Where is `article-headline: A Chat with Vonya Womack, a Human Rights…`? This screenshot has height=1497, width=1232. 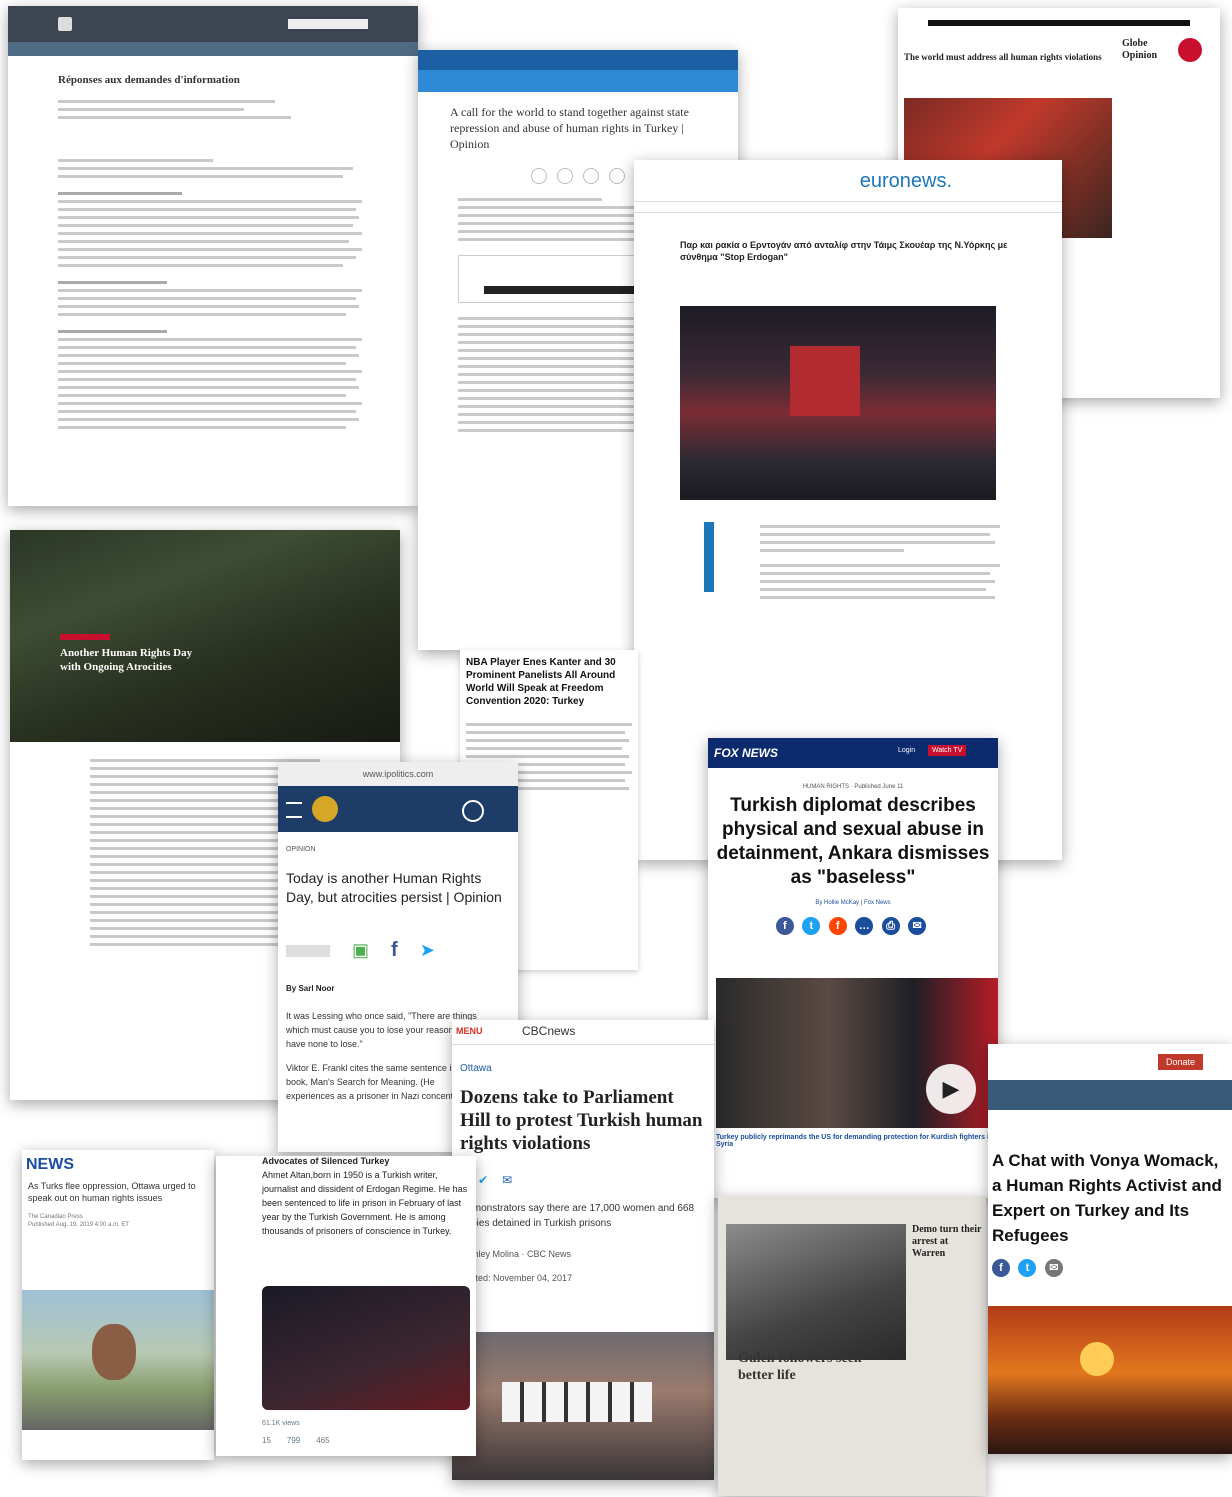
article-headline: A Chat with Vonya Womack, a Human Rights… is located at coordinates (1107, 1198).